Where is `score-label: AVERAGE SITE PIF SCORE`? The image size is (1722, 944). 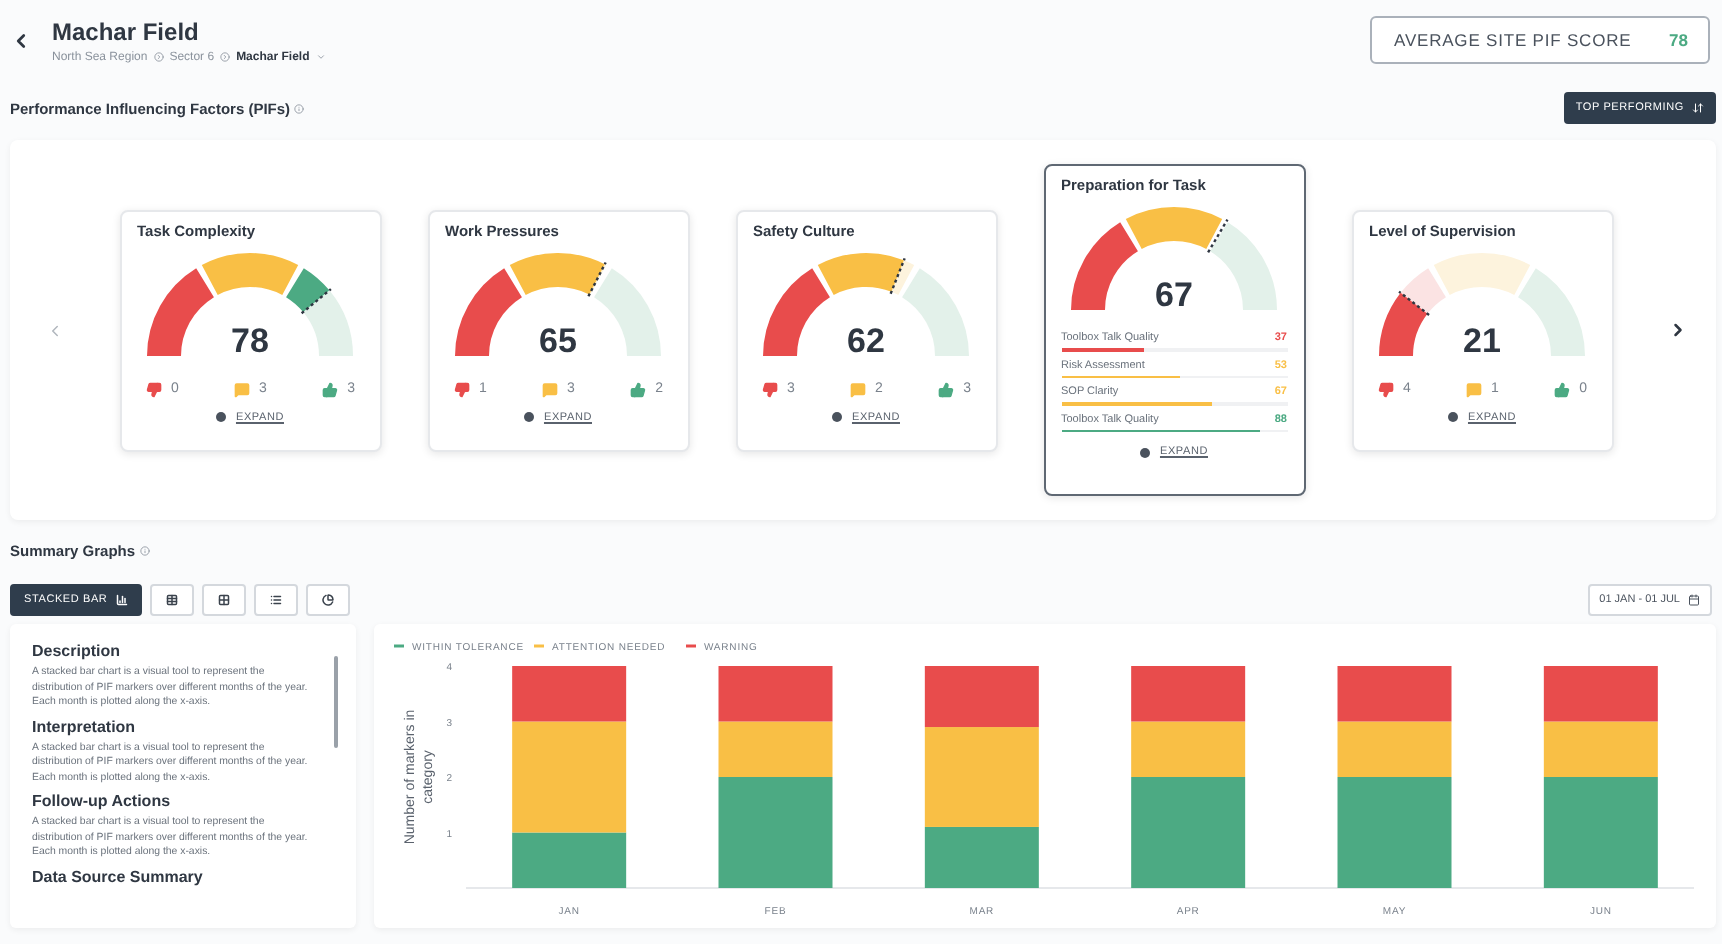
score-label: AVERAGE SITE PIF SCORE is located at coordinates (1513, 40).